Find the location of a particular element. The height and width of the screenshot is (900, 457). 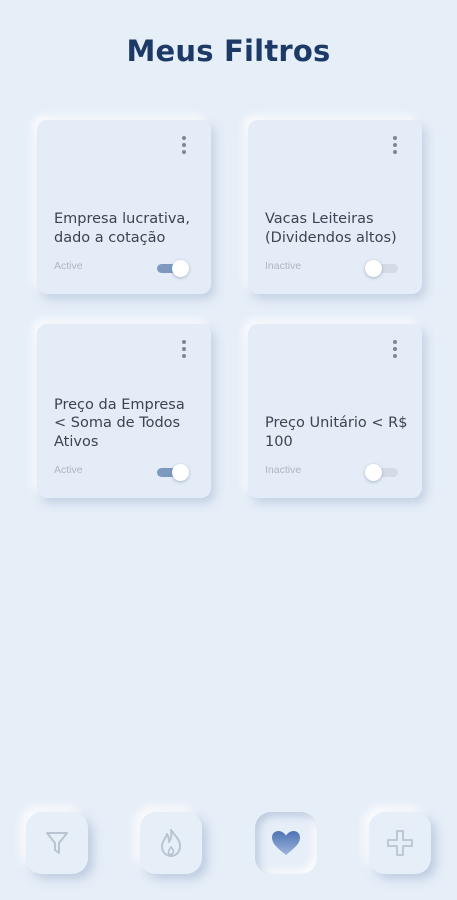

nav-trending-button is located at coordinates (171, 843).